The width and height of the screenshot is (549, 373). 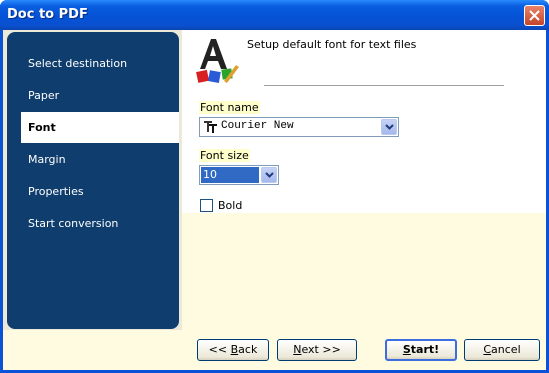 I want to click on sidebar-item-start-conversion: Start conversion, so click(x=93, y=223).